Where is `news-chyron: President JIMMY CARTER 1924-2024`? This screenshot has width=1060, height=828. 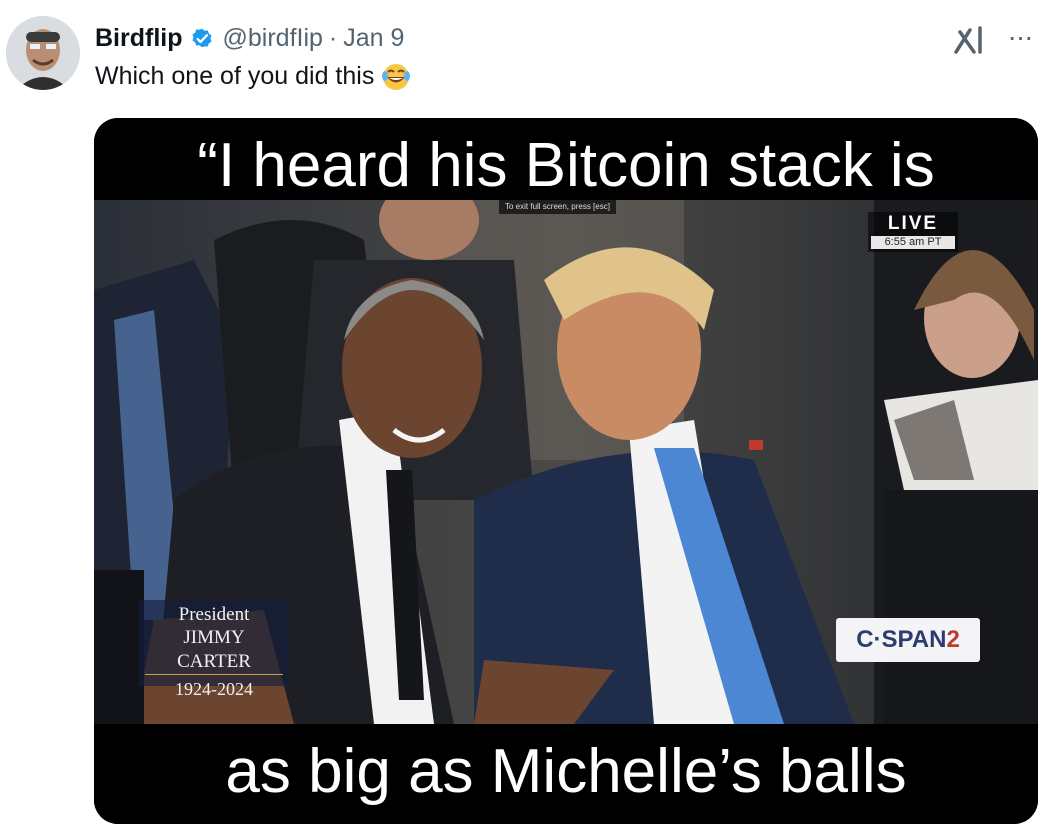
news-chyron: President JIMMY CARTER 1924-2024 is located at coordinates (214, 649).